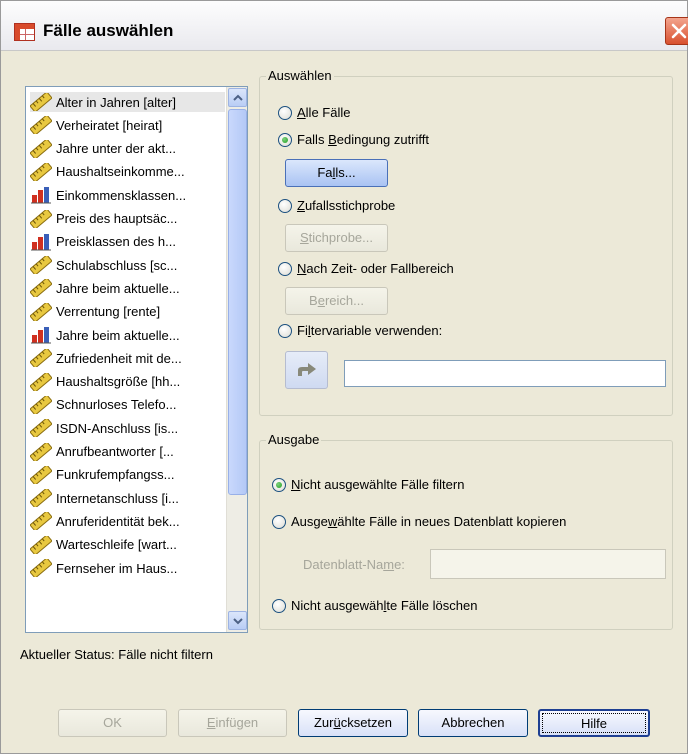 The width and height of the screenshot is (688, 754). I want to click on arrow-right-icon, so click(307, 369).